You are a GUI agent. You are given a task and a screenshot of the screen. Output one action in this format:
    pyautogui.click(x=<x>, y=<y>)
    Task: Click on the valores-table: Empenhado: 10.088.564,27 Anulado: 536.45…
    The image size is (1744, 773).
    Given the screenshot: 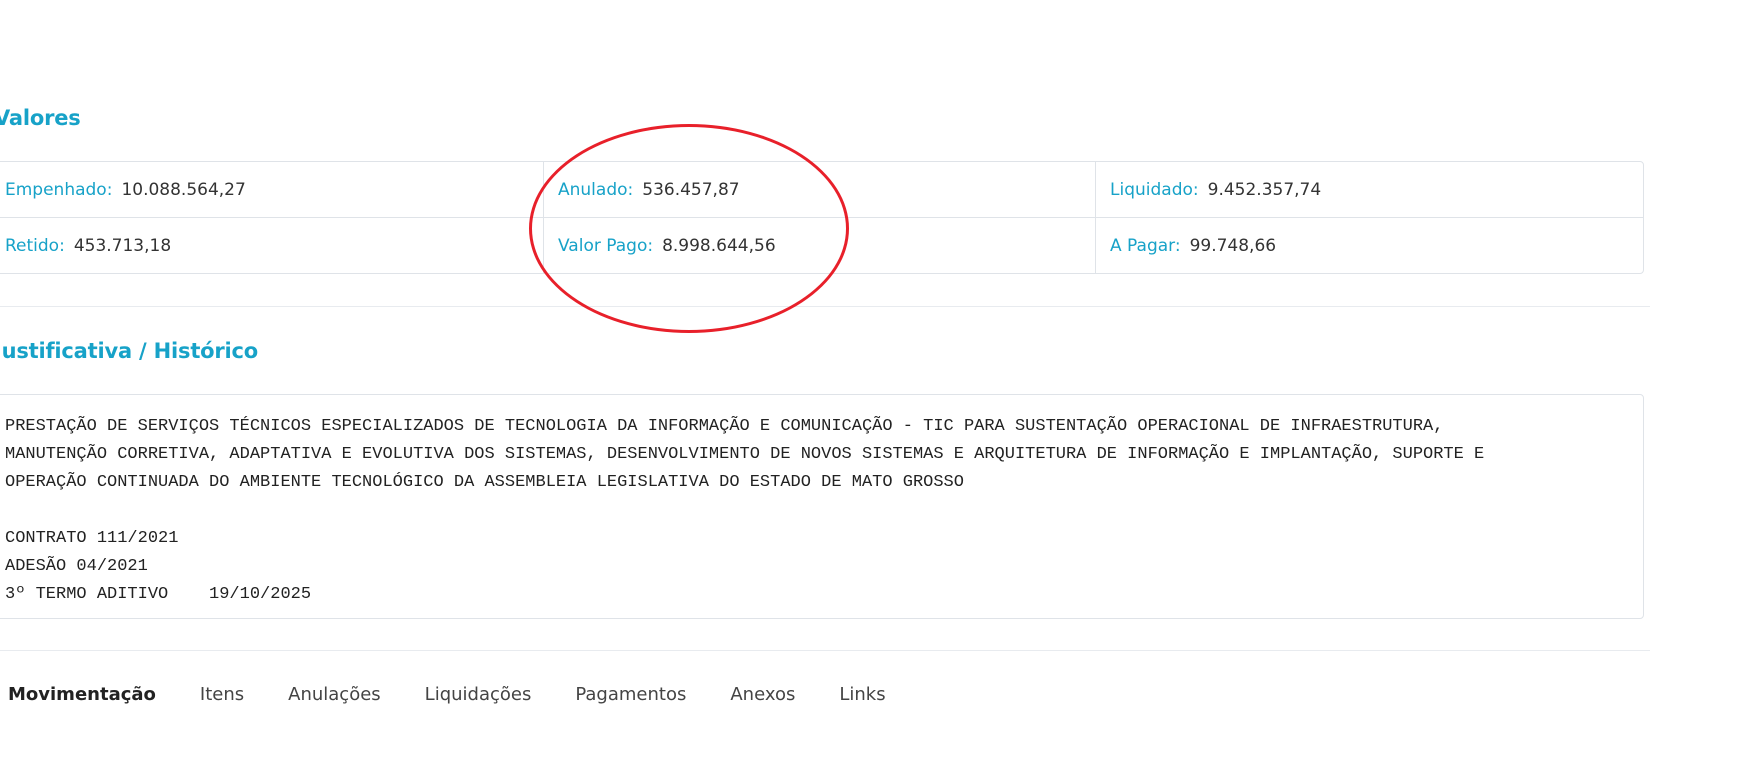 What is the action you would take?
    pyautogui.click(x=822, y=217)
    